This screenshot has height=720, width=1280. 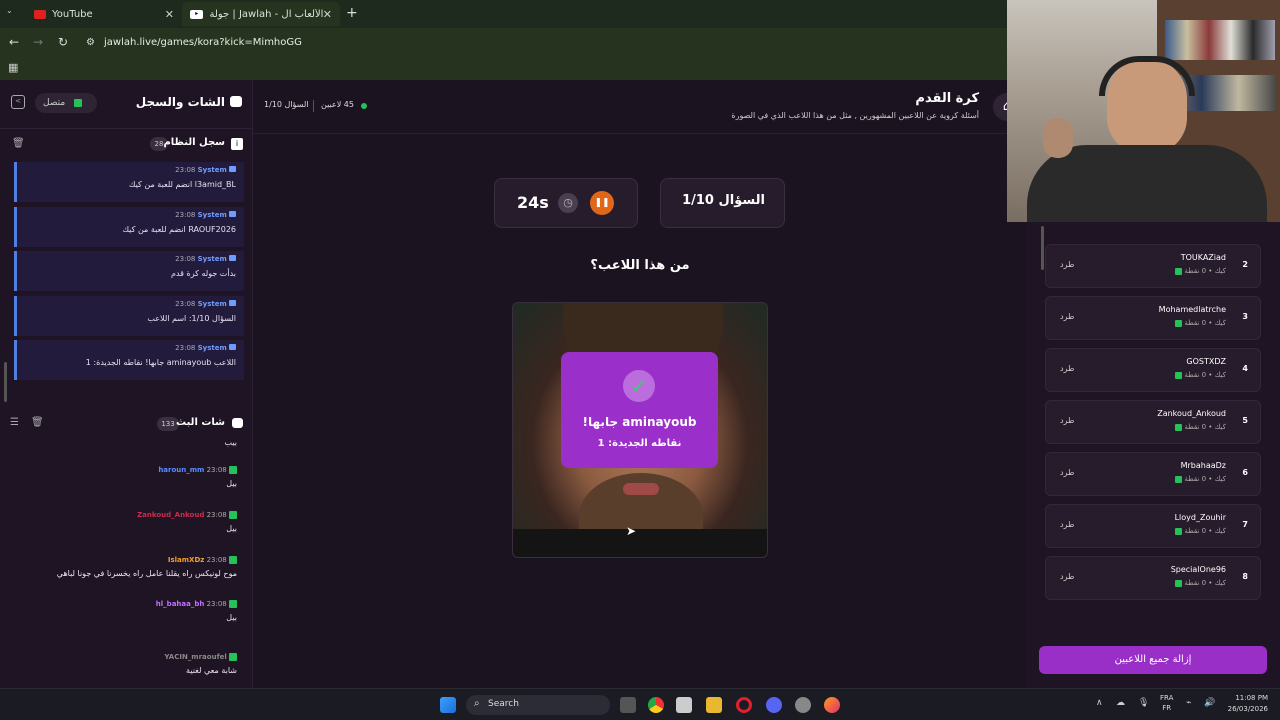 I want to click on clock: 11:08 PM 26/03/2026, so click(x=1246, y=704).